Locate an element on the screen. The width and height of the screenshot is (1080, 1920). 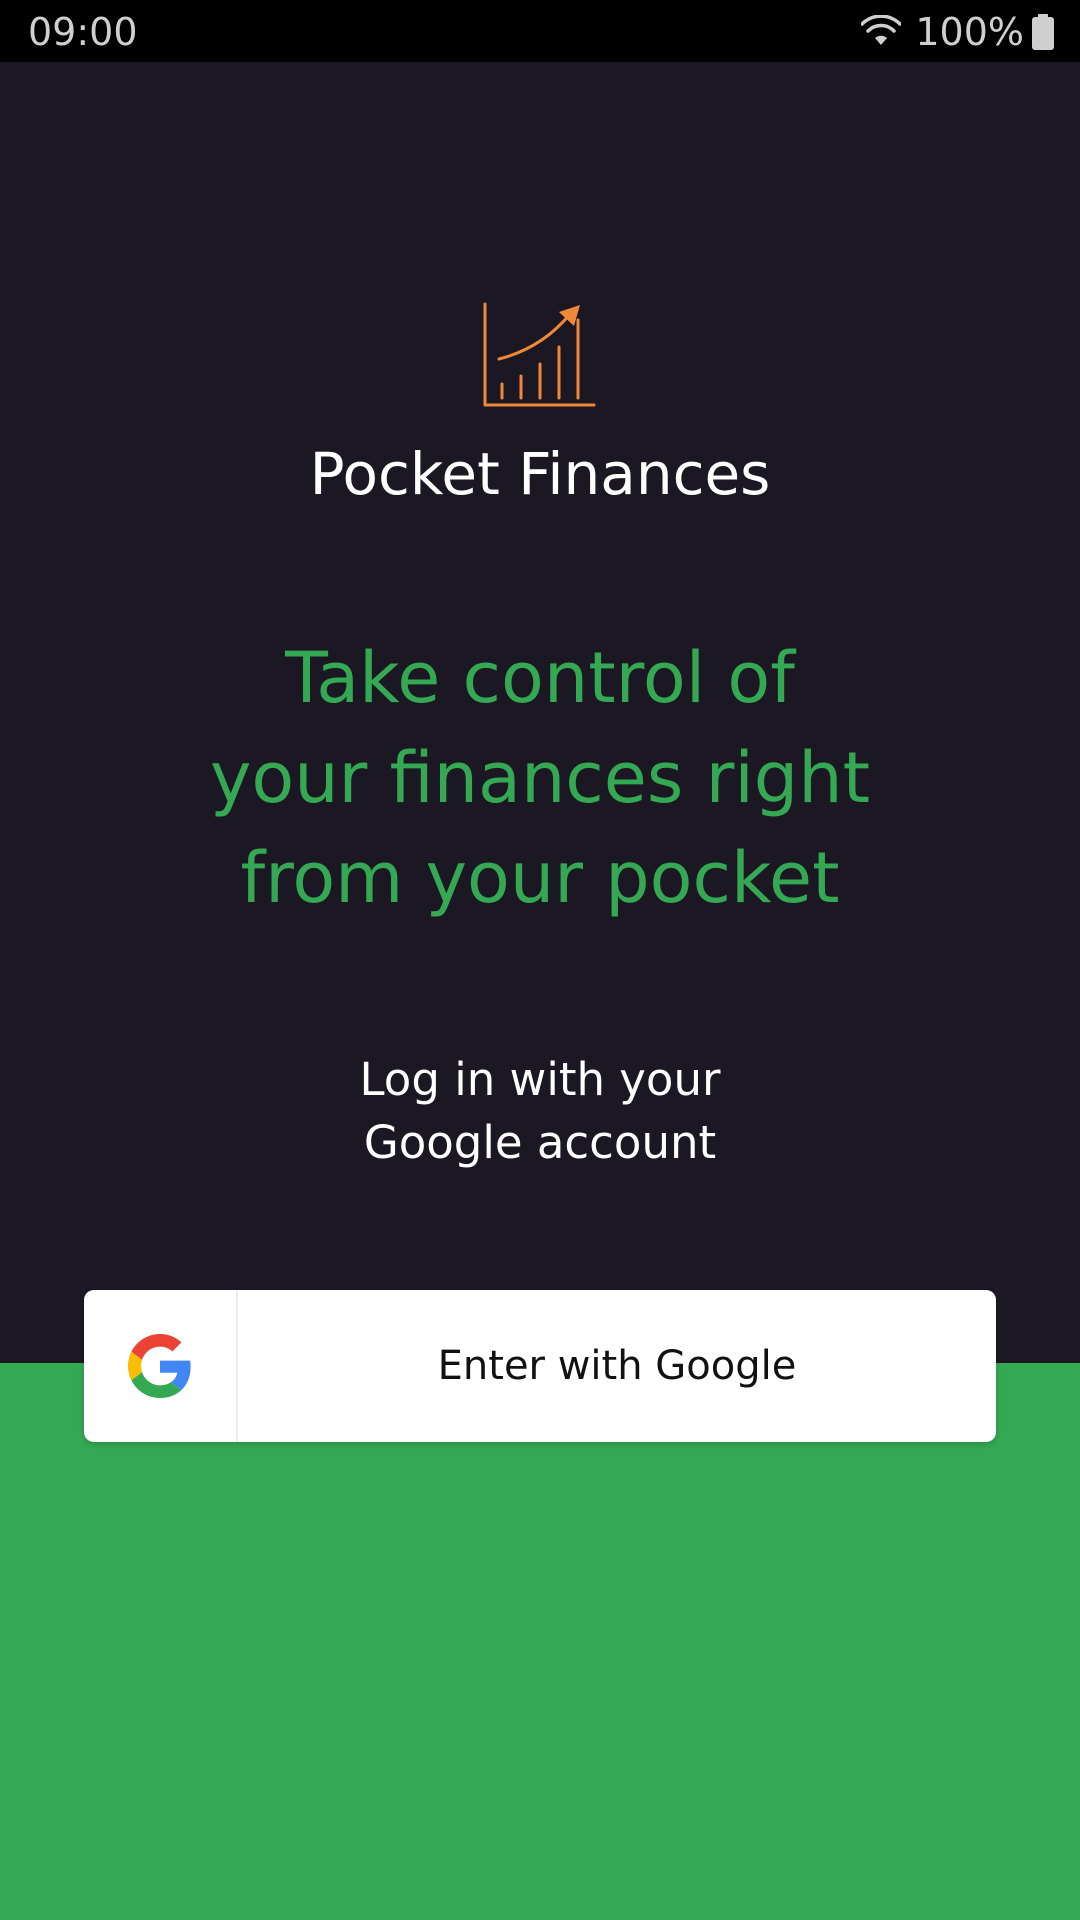
status-indicators: 100% is located at coordinates (957, 32).